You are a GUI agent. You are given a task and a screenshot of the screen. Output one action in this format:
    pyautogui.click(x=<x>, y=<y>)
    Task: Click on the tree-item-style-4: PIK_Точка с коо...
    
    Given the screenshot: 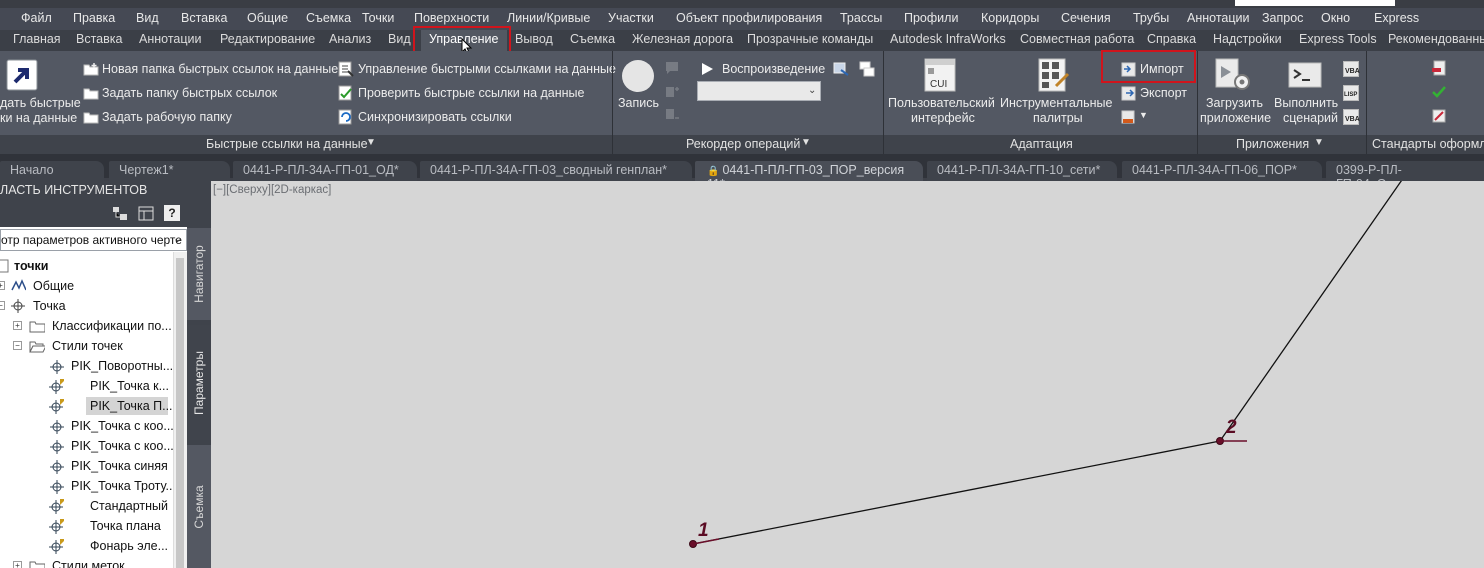 What is the action you would take?
    pyautogui.click(x=87, y=426)
    